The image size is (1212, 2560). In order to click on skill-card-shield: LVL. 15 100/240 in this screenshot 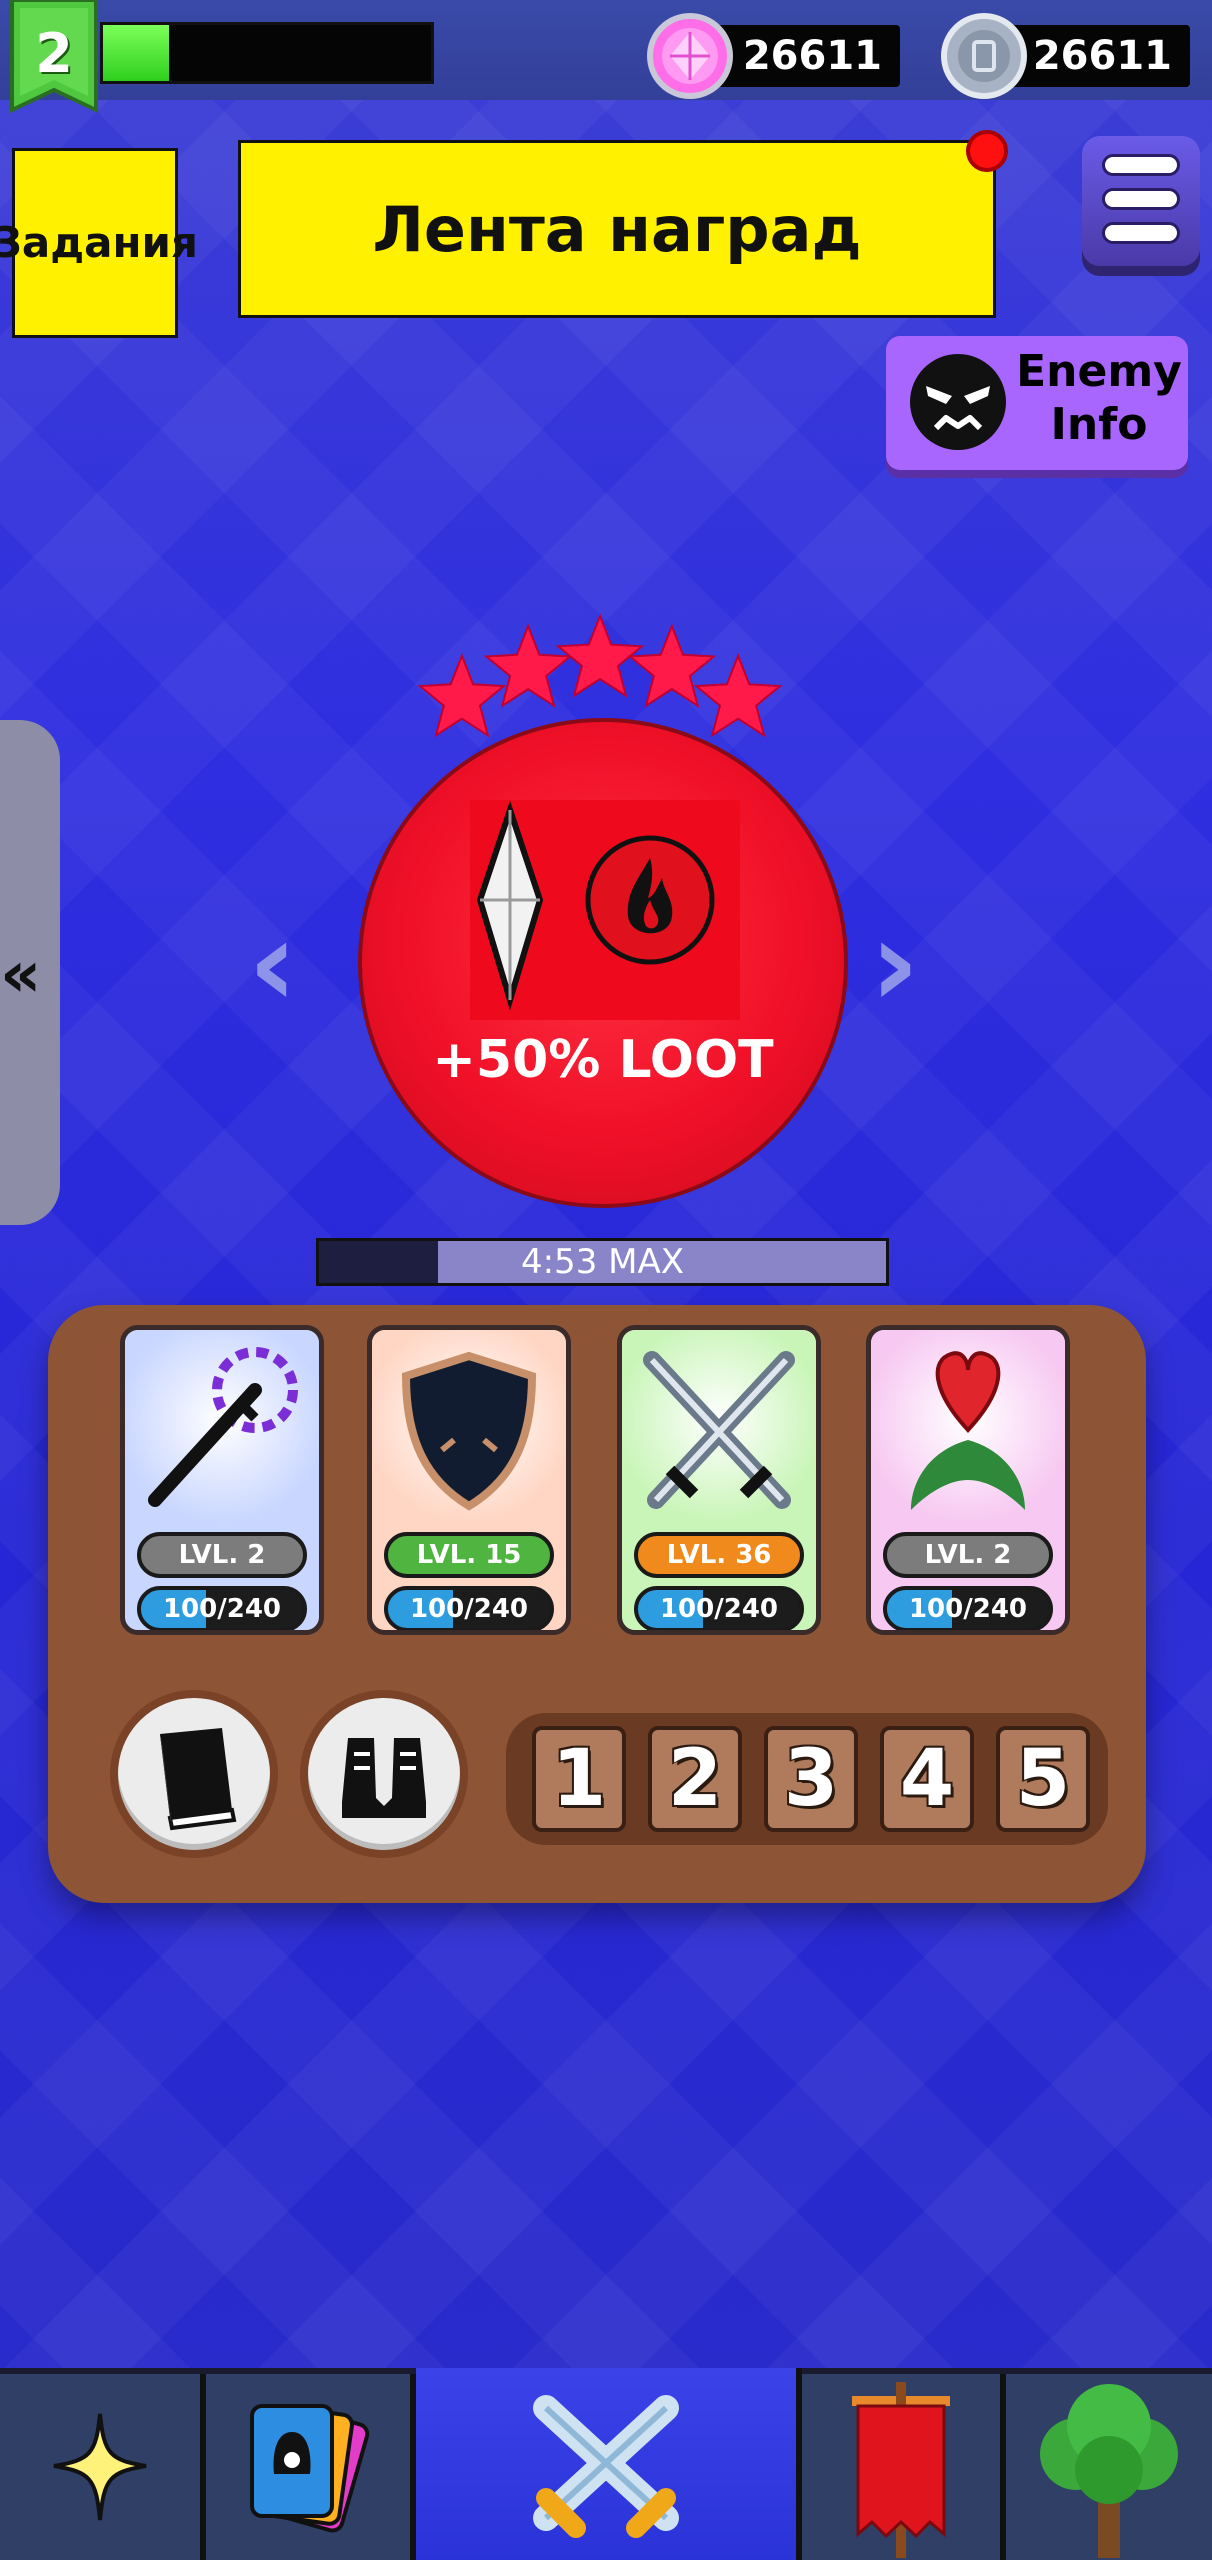, I will do `click(469, 1480)`.